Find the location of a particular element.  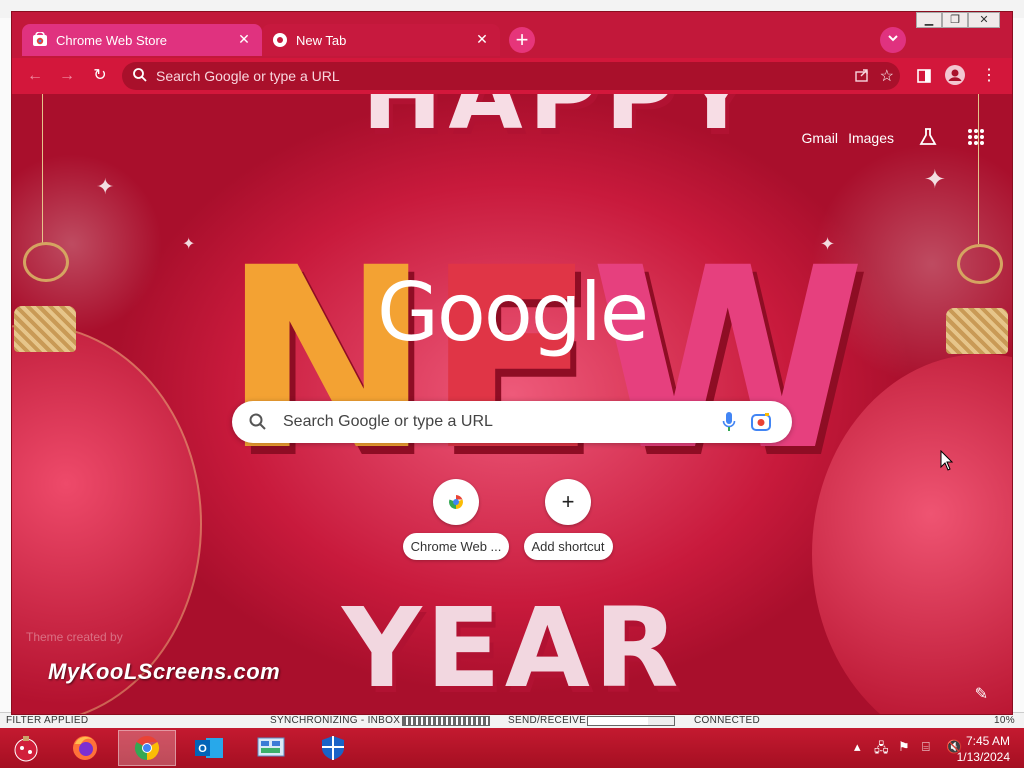

windows-taskbar: O ▴ 🖧 ⚑ ⌸ 🔇 7:45 AM 1/13/2024 is located at coordinates (512, 748).